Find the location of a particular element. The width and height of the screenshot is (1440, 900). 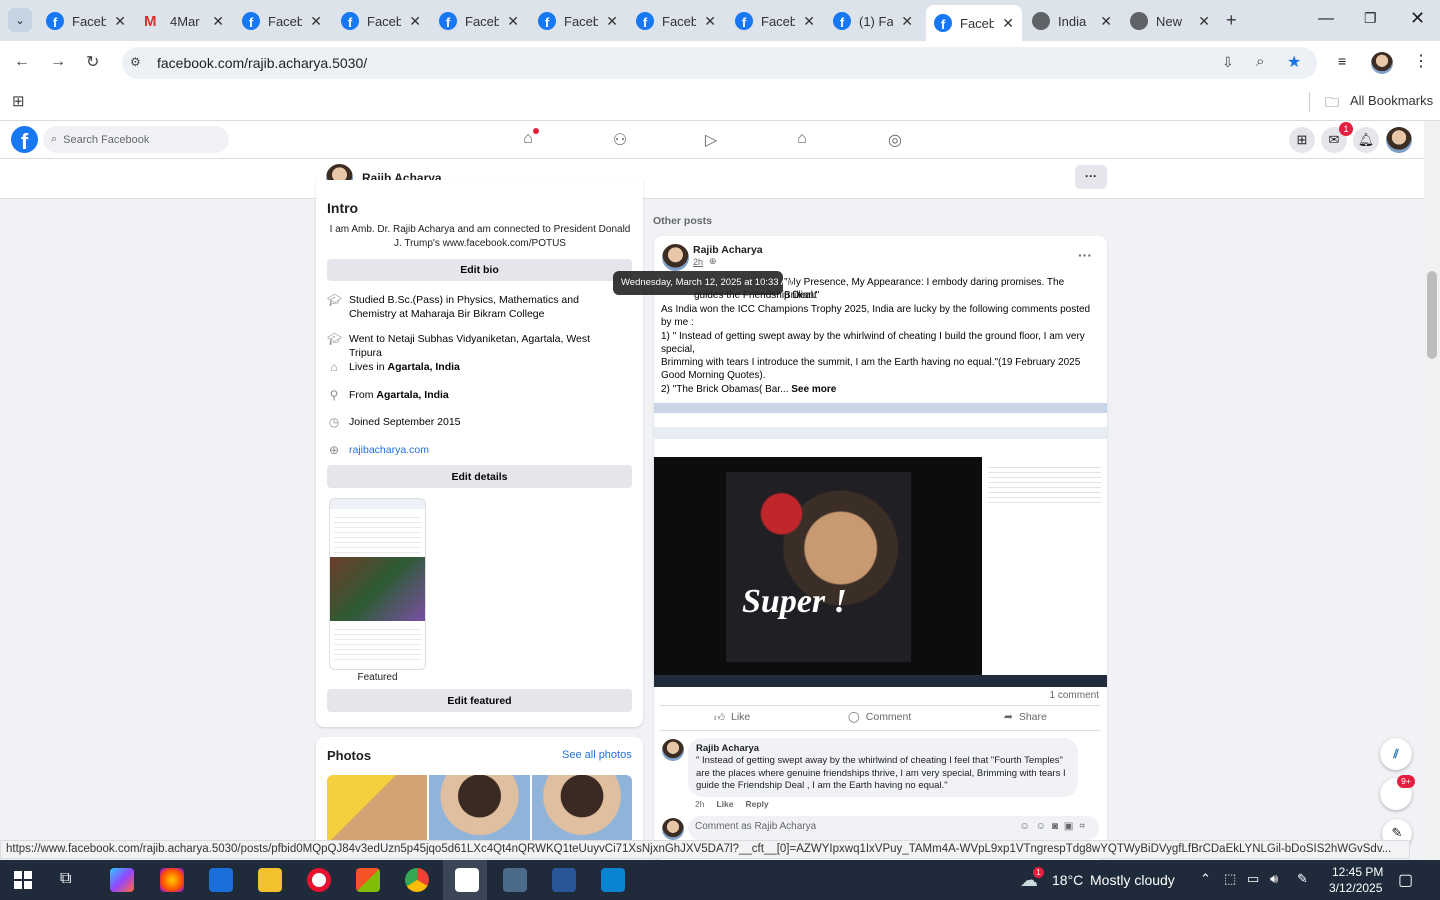

site-info-icon: ⚙ is located at coordinates (135, 62).